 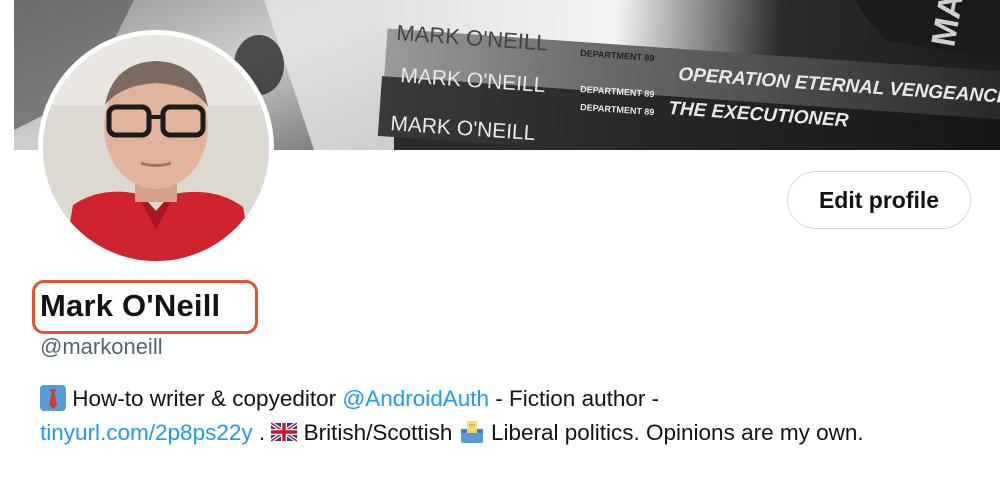 What do you see at coordinates (378, 432) in the screenshot?
I see `bio-text-4: British/Scottish` at bounding box center [378, 432].